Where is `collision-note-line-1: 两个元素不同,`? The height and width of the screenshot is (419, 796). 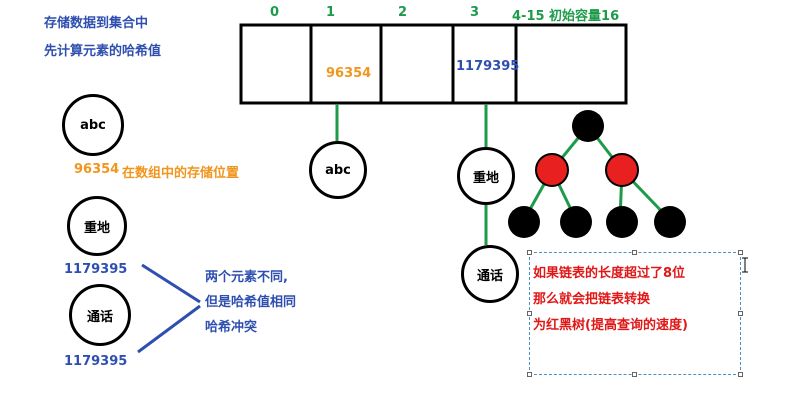
collision-note-line-1: 两个元素不同, is located at coordinates (246, 277).